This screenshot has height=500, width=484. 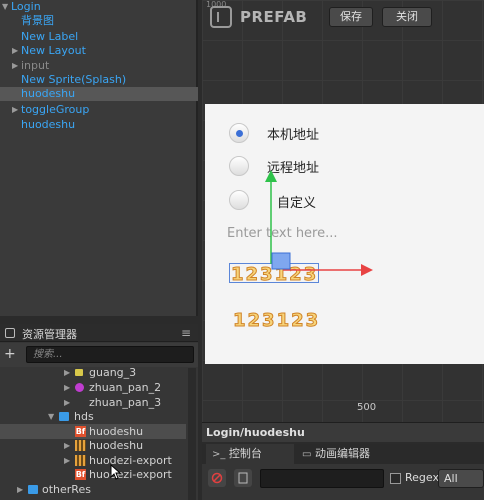 I want to click on regex-label: Regex, so click(x=422, y=477).